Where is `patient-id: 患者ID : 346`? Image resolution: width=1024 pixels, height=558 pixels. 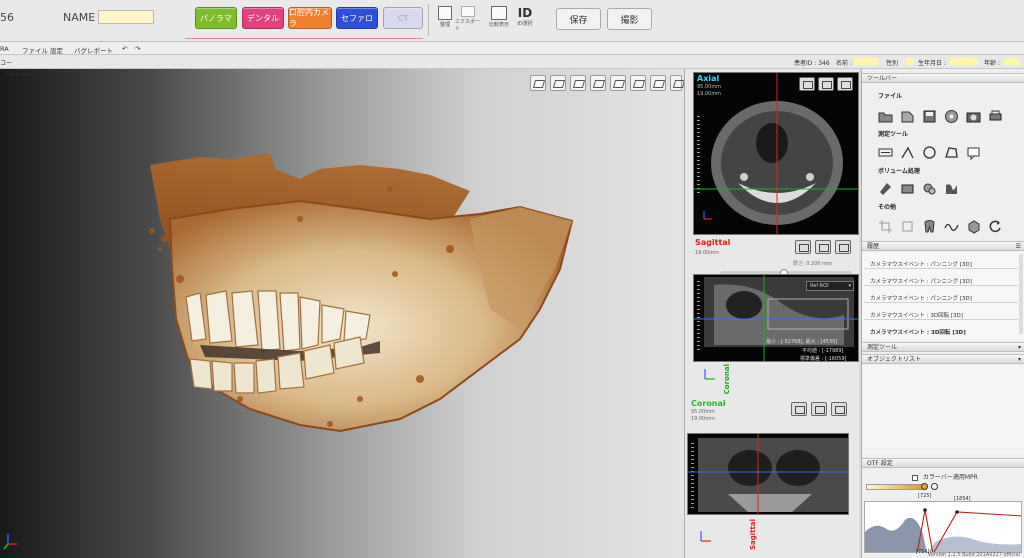 patient-id: 患者ID : 346 is located at coordinates (812, 63).